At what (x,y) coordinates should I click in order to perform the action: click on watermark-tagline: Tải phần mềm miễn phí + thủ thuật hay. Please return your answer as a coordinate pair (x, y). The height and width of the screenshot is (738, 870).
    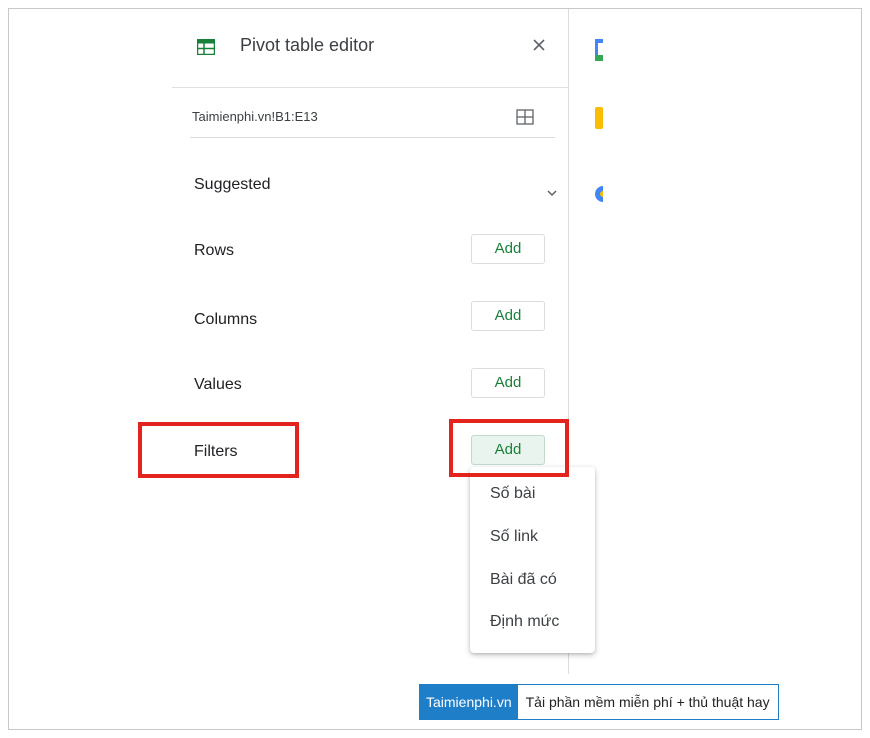
    Looking at the image, I should click on (647, 702).